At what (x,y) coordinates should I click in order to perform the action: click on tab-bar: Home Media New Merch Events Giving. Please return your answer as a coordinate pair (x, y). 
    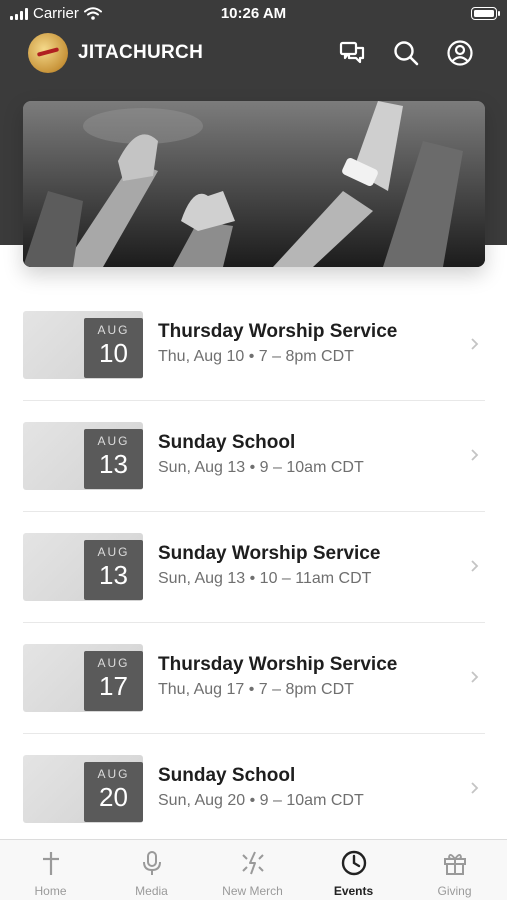
    Looking at the image, I should click on (253, 869).